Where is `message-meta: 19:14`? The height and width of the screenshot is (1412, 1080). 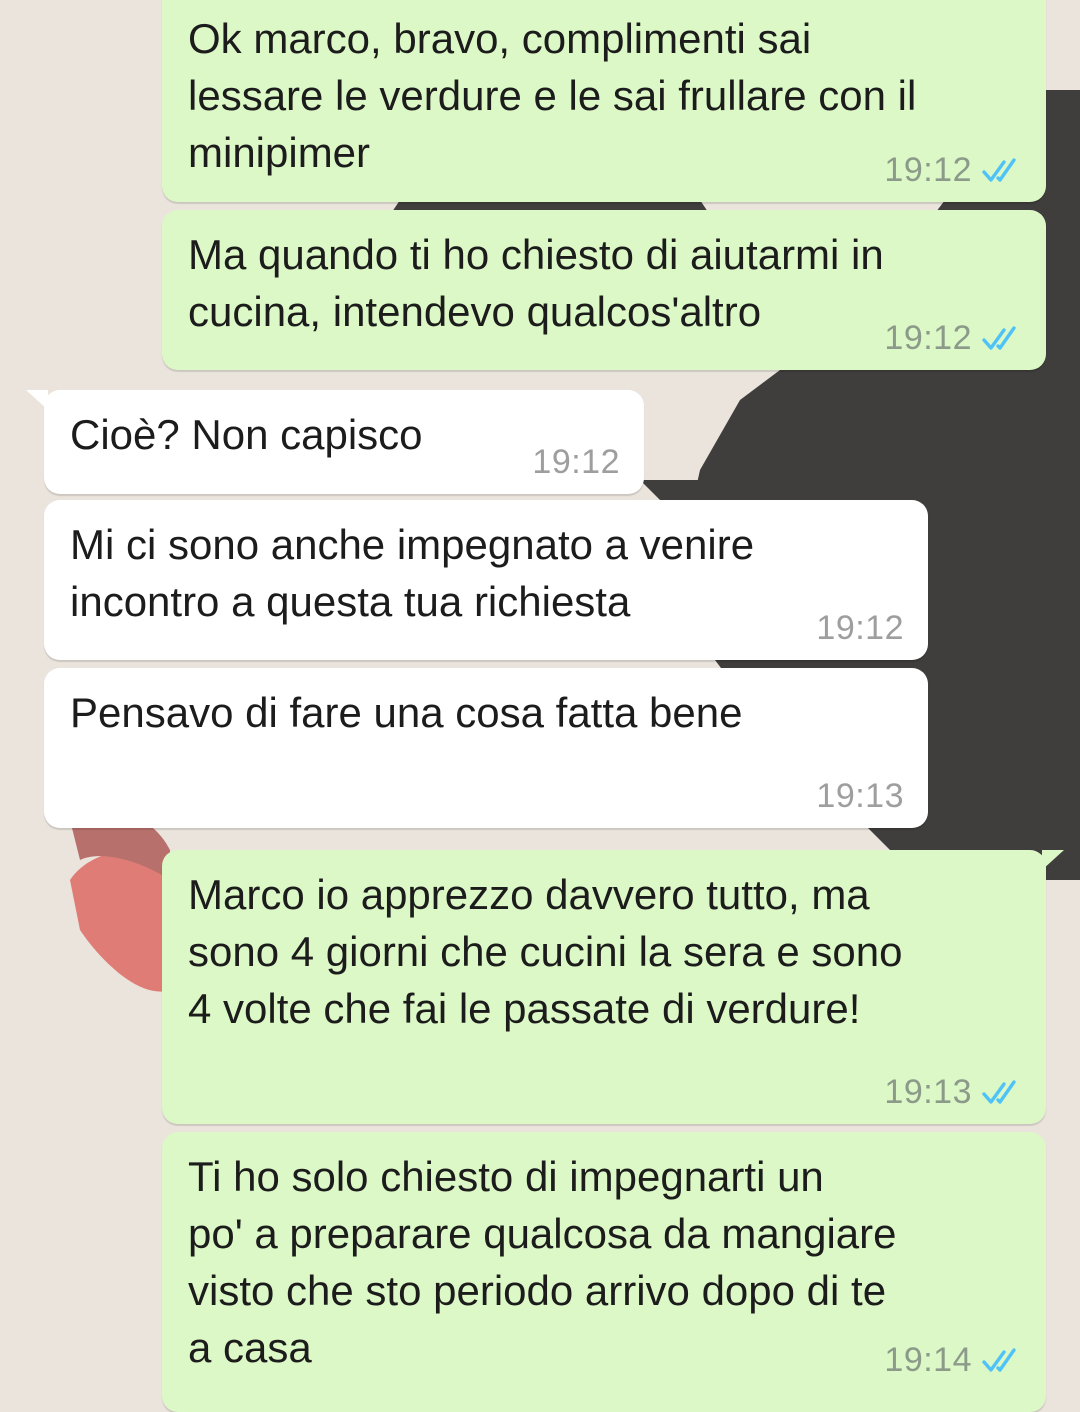
message-meta: 19:14 is located at coordinates (953, 1360).